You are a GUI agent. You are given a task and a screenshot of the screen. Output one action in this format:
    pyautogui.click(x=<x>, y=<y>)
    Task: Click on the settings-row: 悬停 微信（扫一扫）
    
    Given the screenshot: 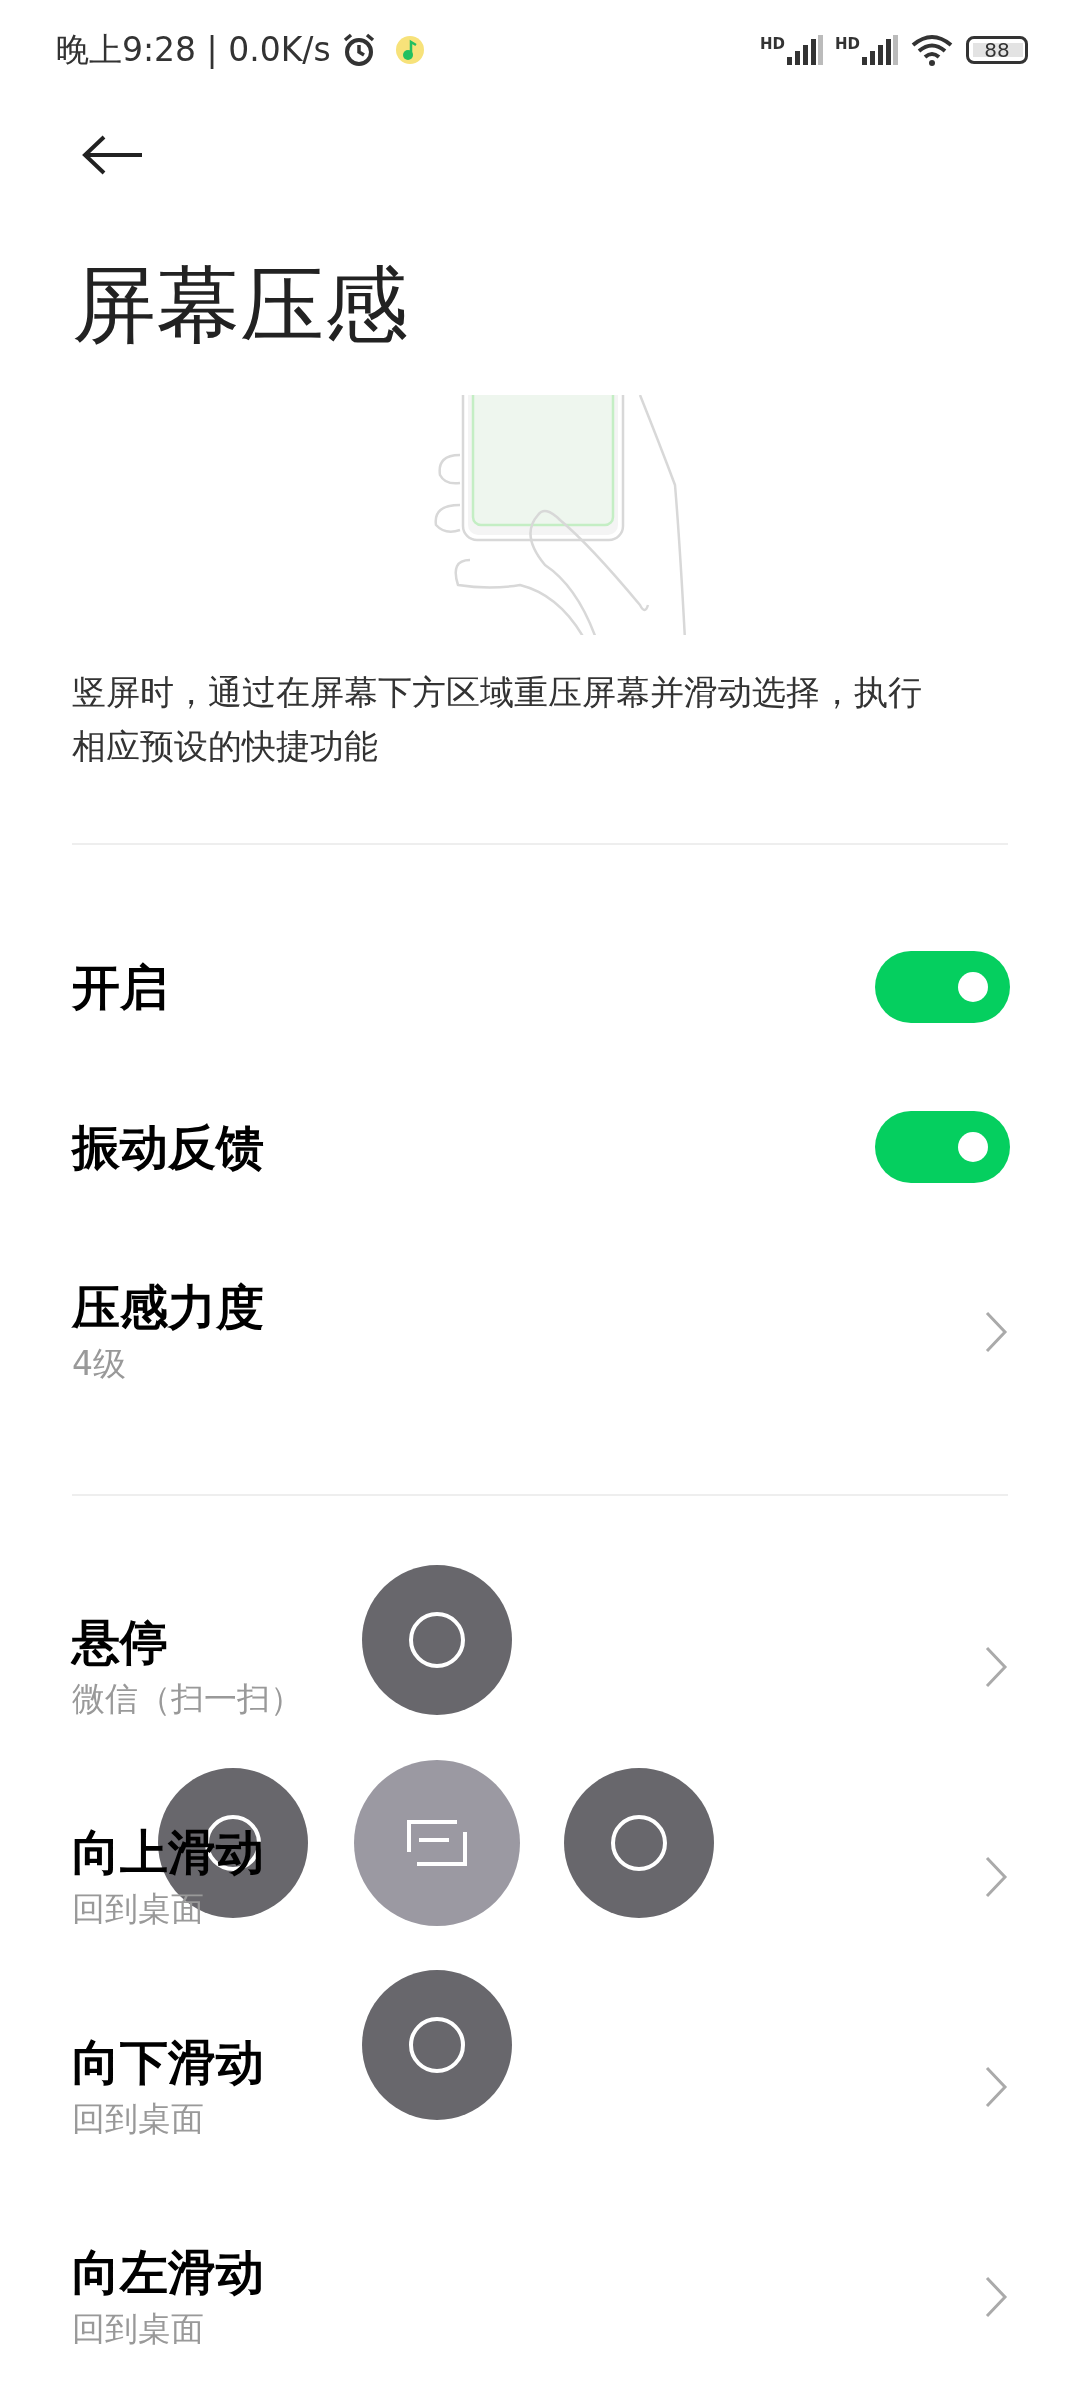 What is the action you would take?
    pyautogui.click(x=540, y=1667)
    